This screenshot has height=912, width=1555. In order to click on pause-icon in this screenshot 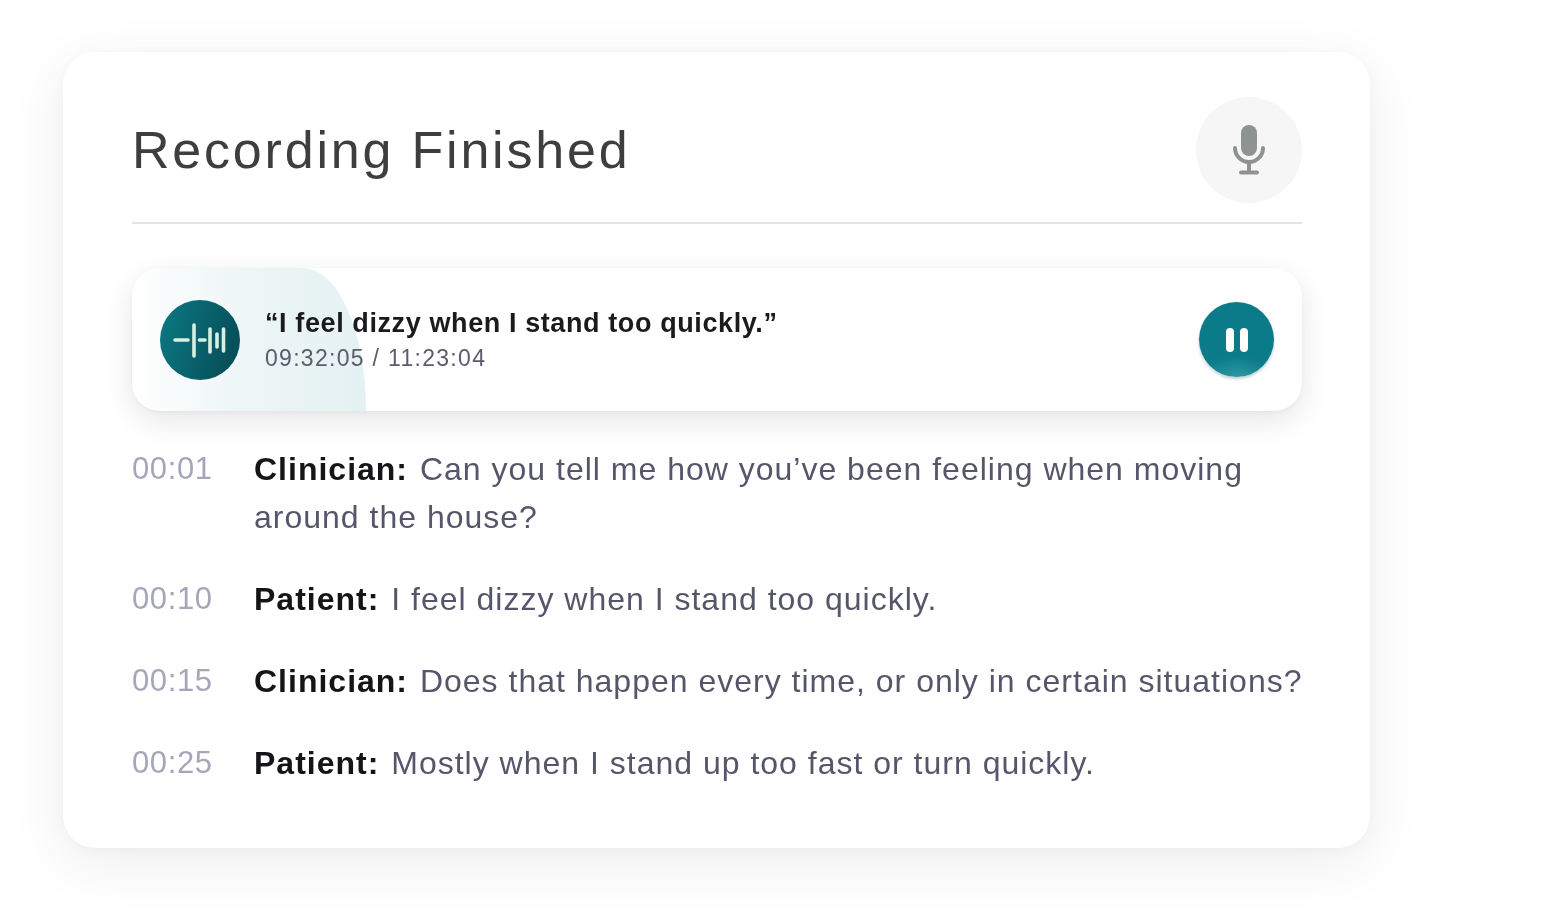, I will do `click(1236, 339)`.